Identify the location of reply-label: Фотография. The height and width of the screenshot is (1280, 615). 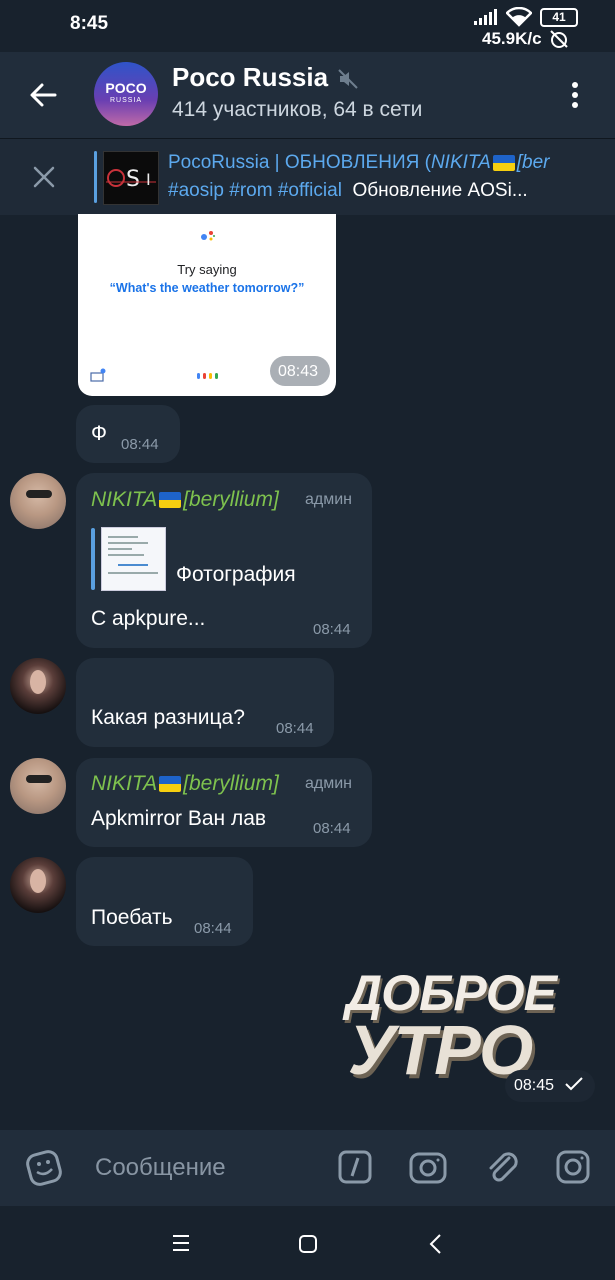
(236, 574).